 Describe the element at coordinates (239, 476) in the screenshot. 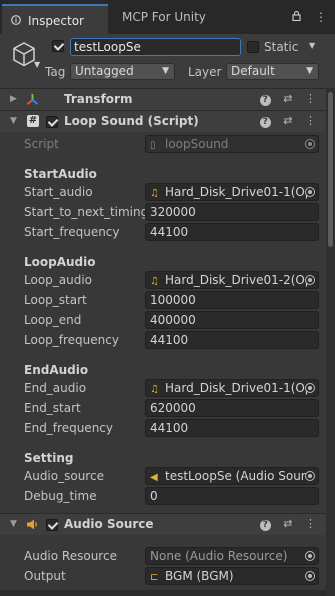

I see `audio-source-value: testLoopSe (Audio Sourc` at that location.